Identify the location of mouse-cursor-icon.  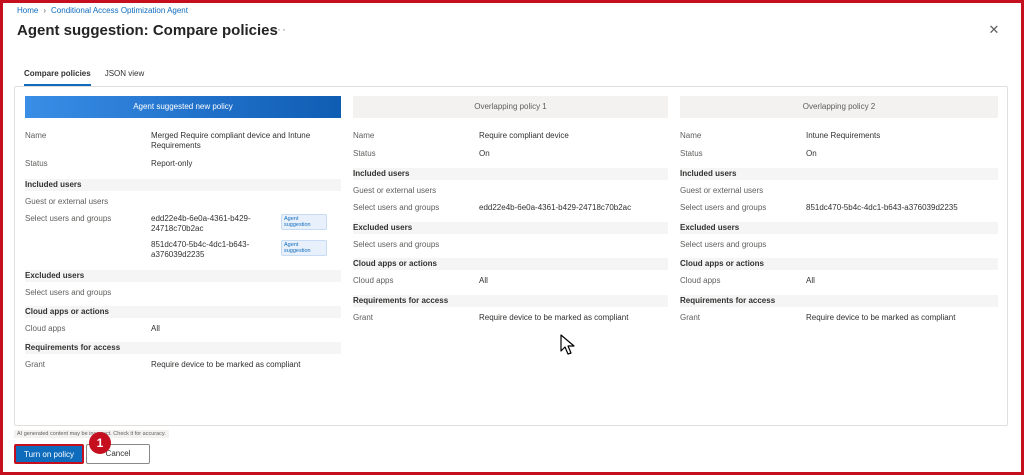
(567, 344).